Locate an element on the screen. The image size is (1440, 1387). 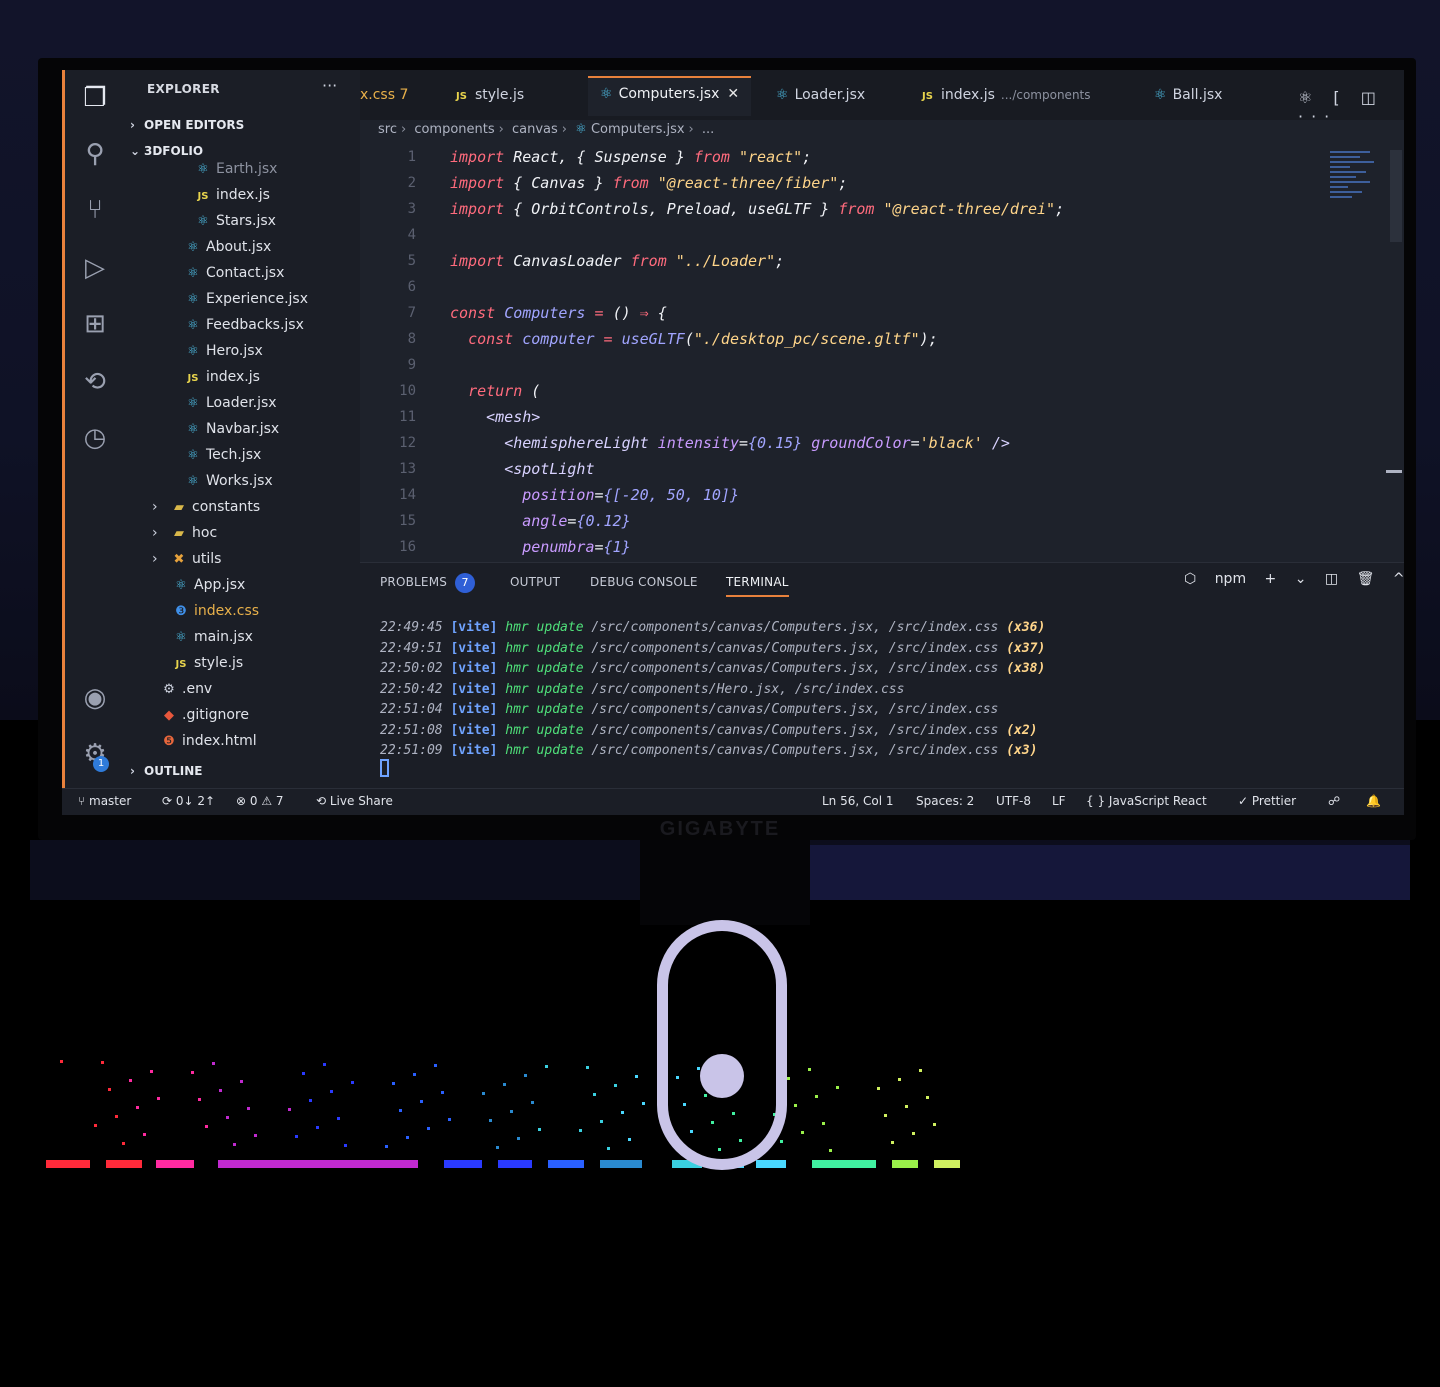
tab-output: OUTPUT is located at coordinates (535, 582).